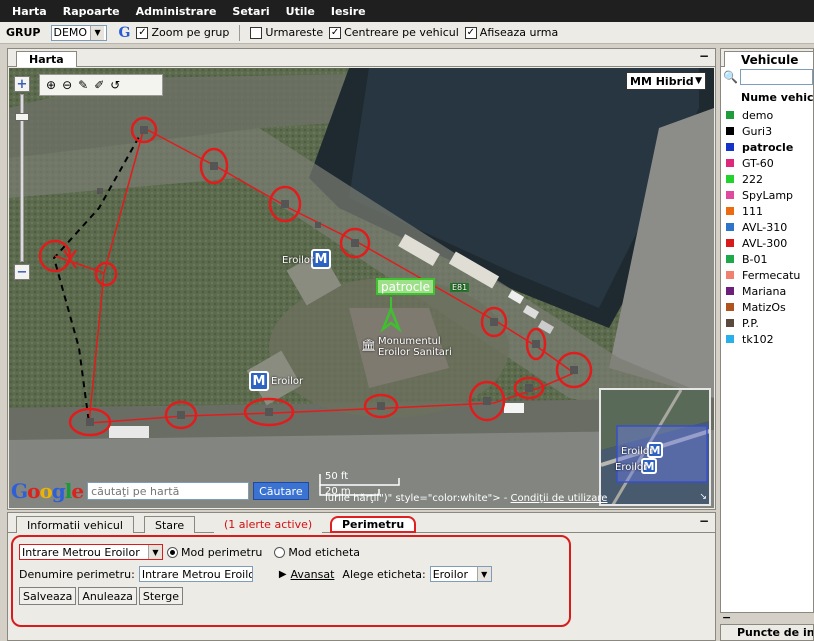 The width and height of the screenshot is (814, 641). Describe the element at coordinates (22, 178) in the screenshot. I see `zoom-slider` at that location.